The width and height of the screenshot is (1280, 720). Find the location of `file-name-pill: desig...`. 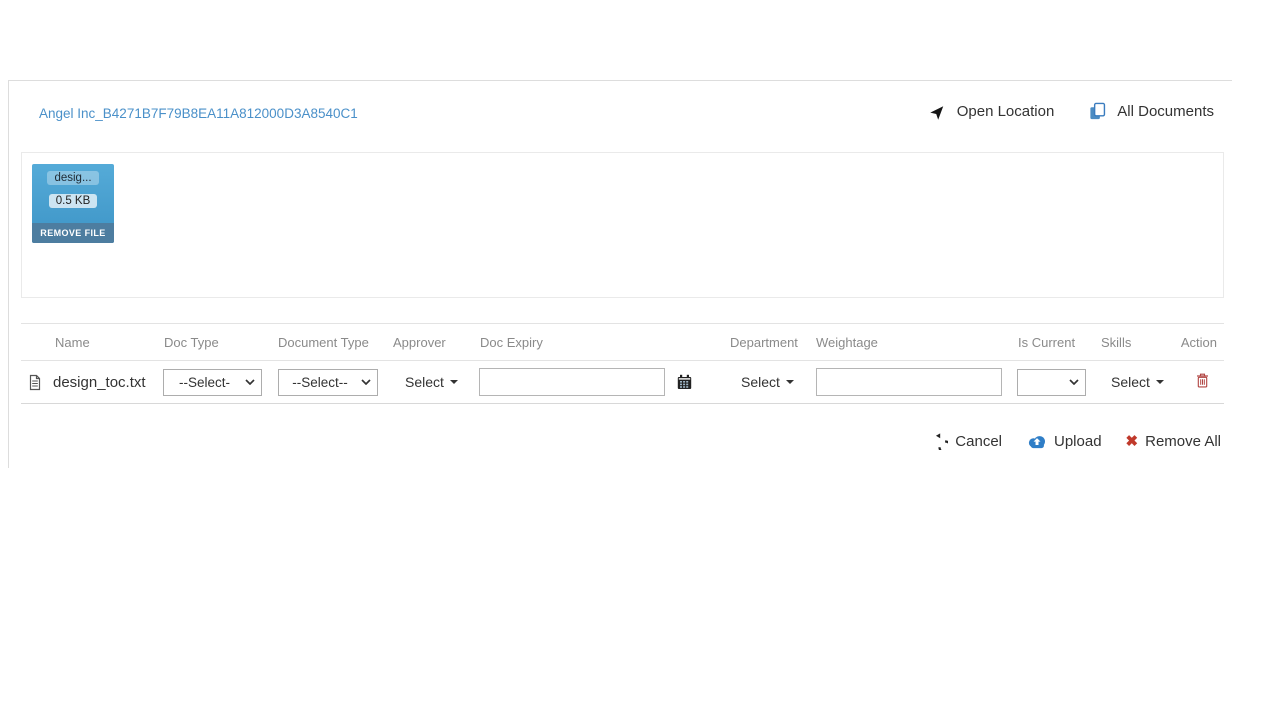

file-name-pill: desig... is located at coordinates (73, 178).